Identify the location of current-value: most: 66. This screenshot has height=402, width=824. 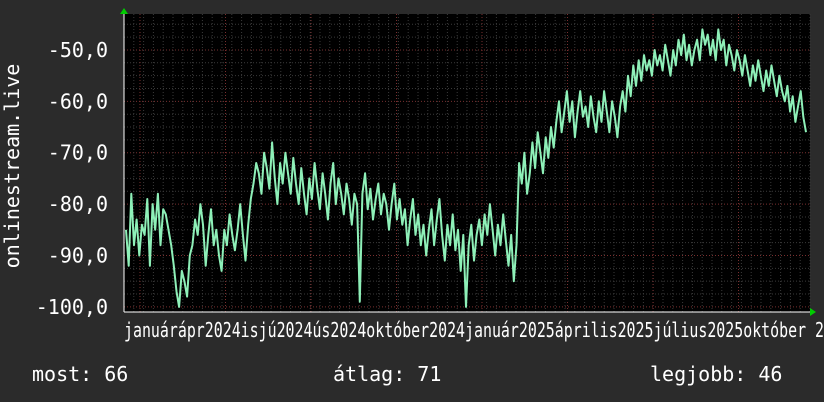
(80, 374).